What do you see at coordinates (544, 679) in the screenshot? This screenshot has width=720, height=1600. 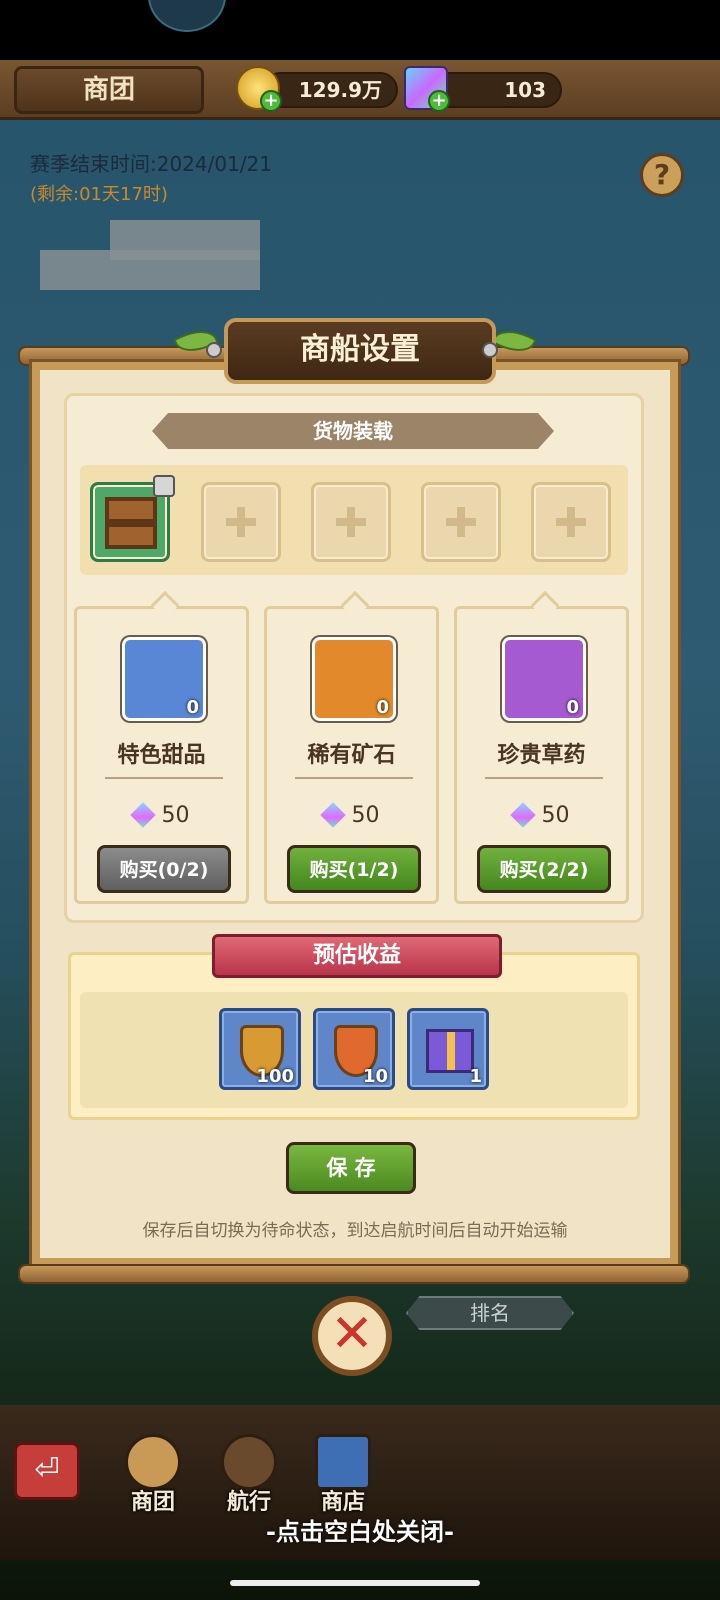 I see `mushroom-icon: 0` at bounding box center [544, 679].